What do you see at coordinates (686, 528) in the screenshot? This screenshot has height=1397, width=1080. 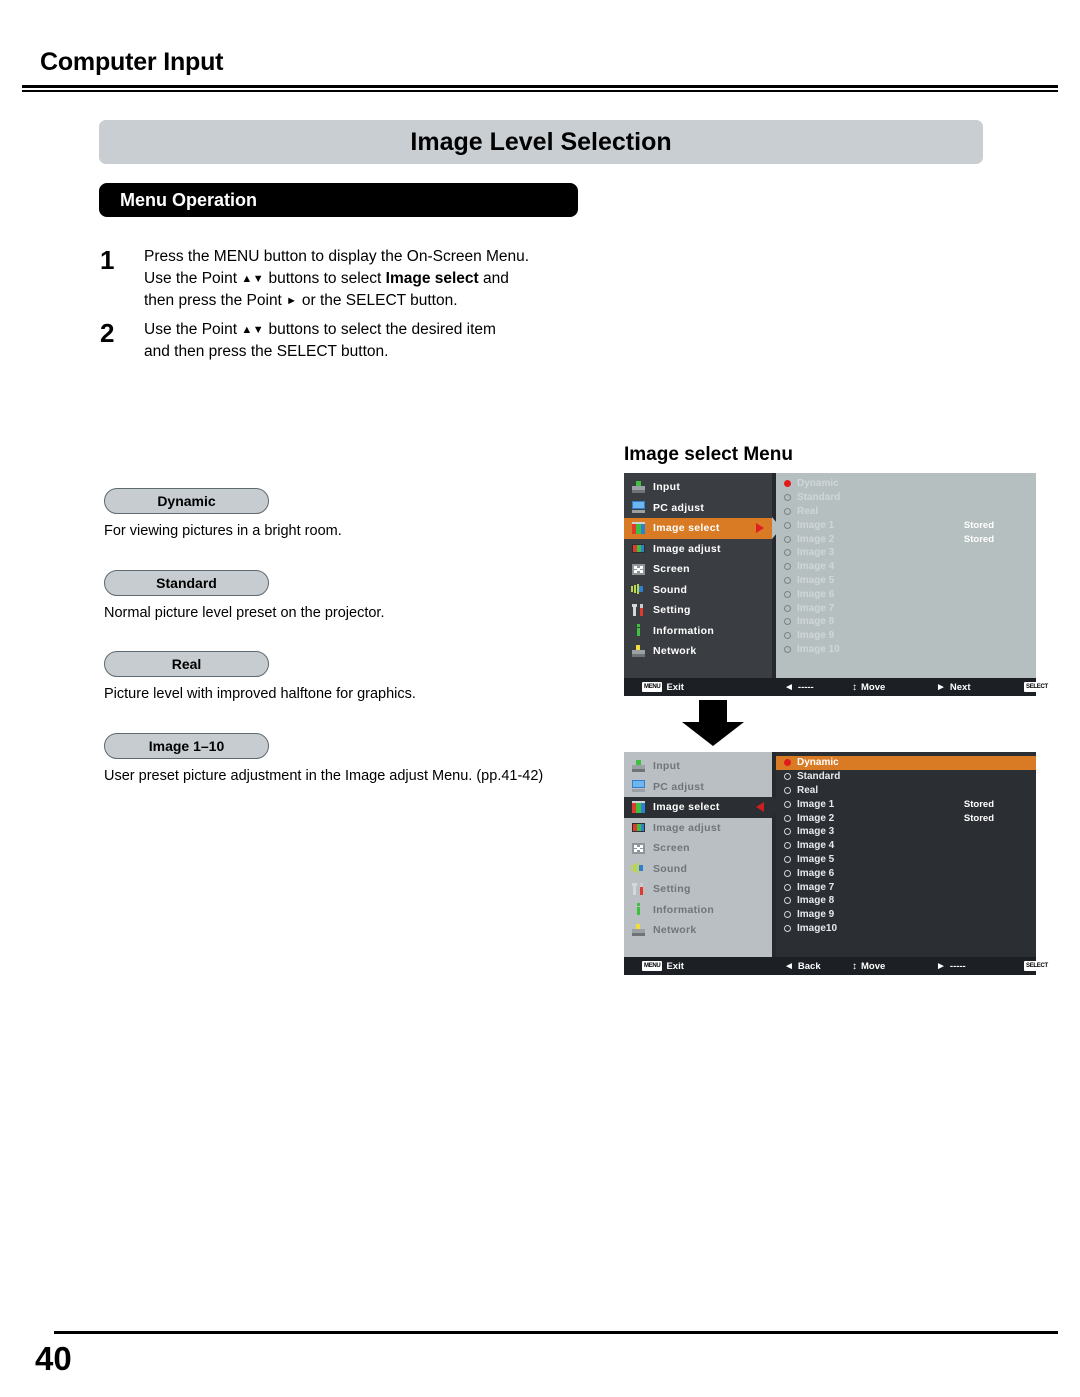 I see `sidebar-item-label: Image select` at bounding box center [686, 528].